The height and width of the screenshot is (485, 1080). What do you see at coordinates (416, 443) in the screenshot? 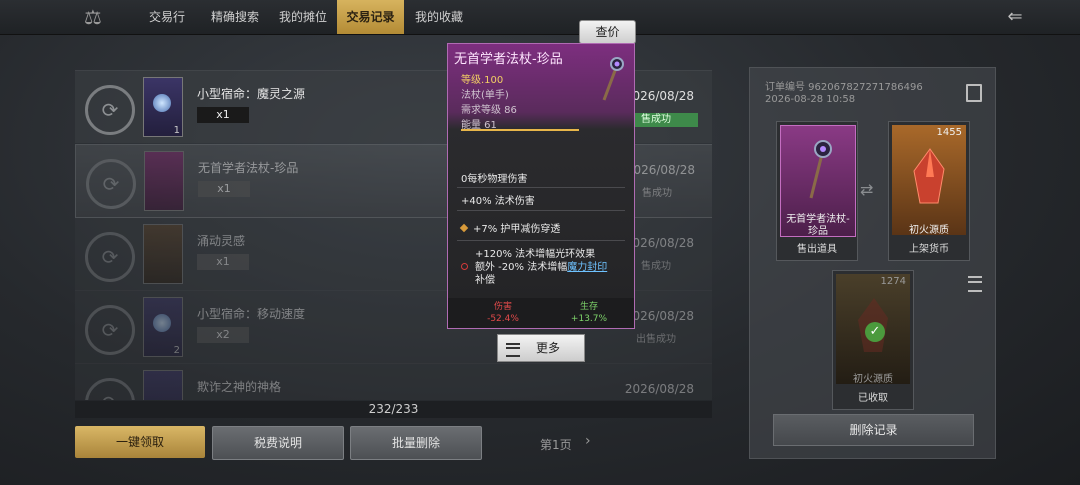
I see `batch-delete-button: 批量删除` at bounding box center [416, 443].